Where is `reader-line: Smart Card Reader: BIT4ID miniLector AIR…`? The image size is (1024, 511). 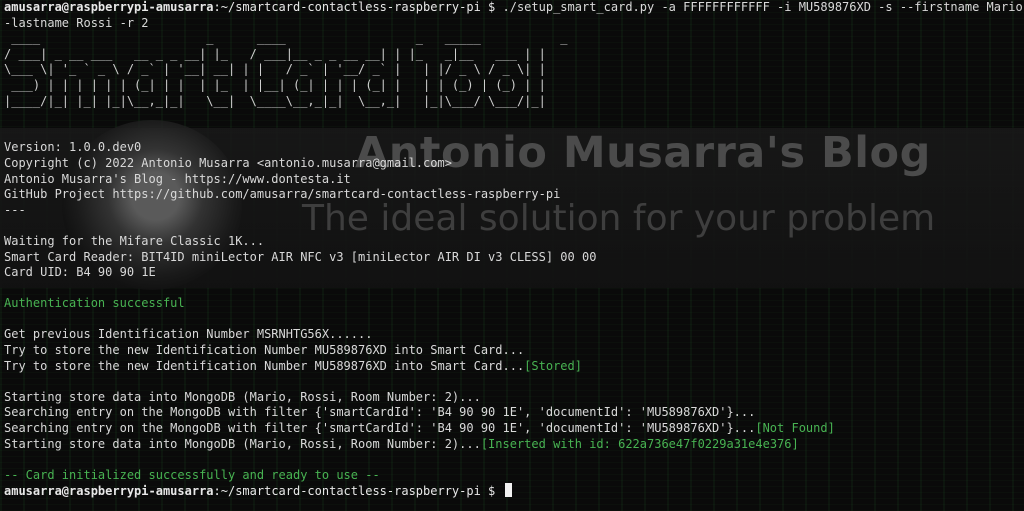
reader-line: Smart Card Reader: BIT4ID miniLector AIR… is located at coordinates (300, 256).